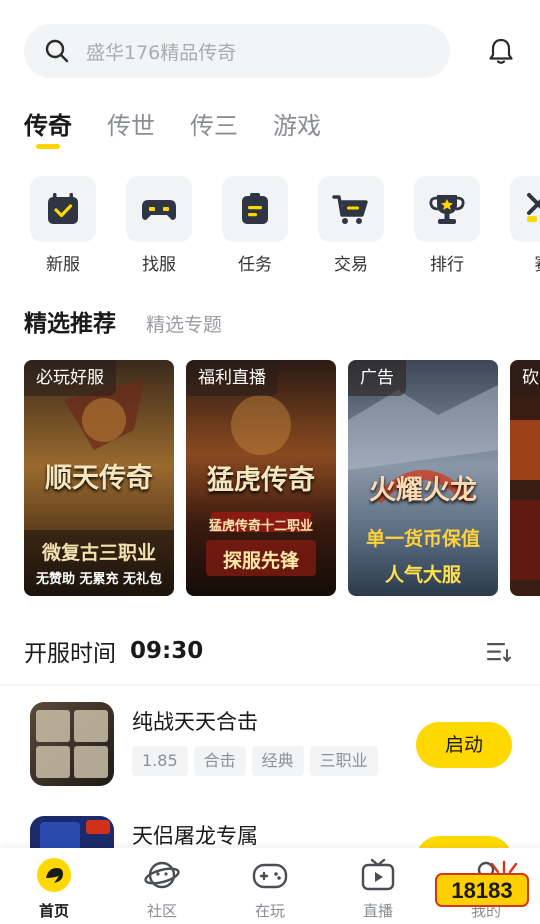 This screenshot has width=540, height=924. I want to click on card-game-title: 顺天传奇, so click(99, 478).